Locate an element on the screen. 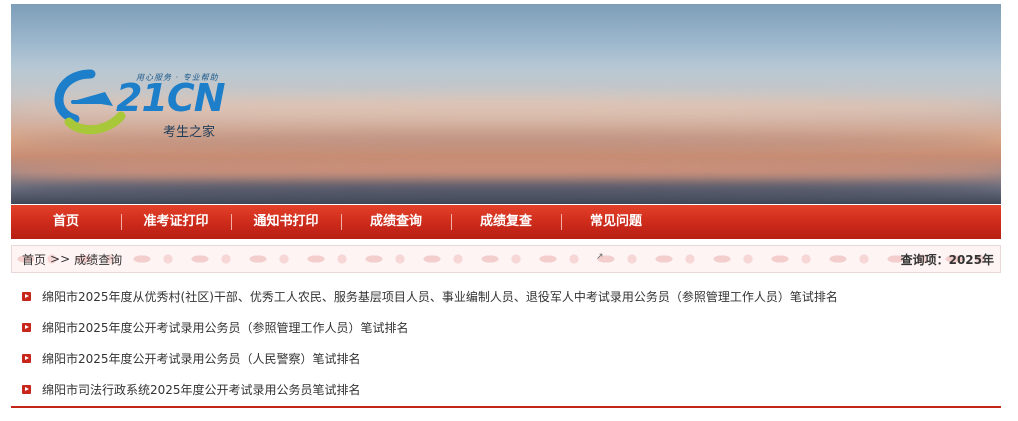  list-item: 绵阳市司法行政系统2025年度公开考试录用公务员笔试排名 is located at coordinates (511, 389).